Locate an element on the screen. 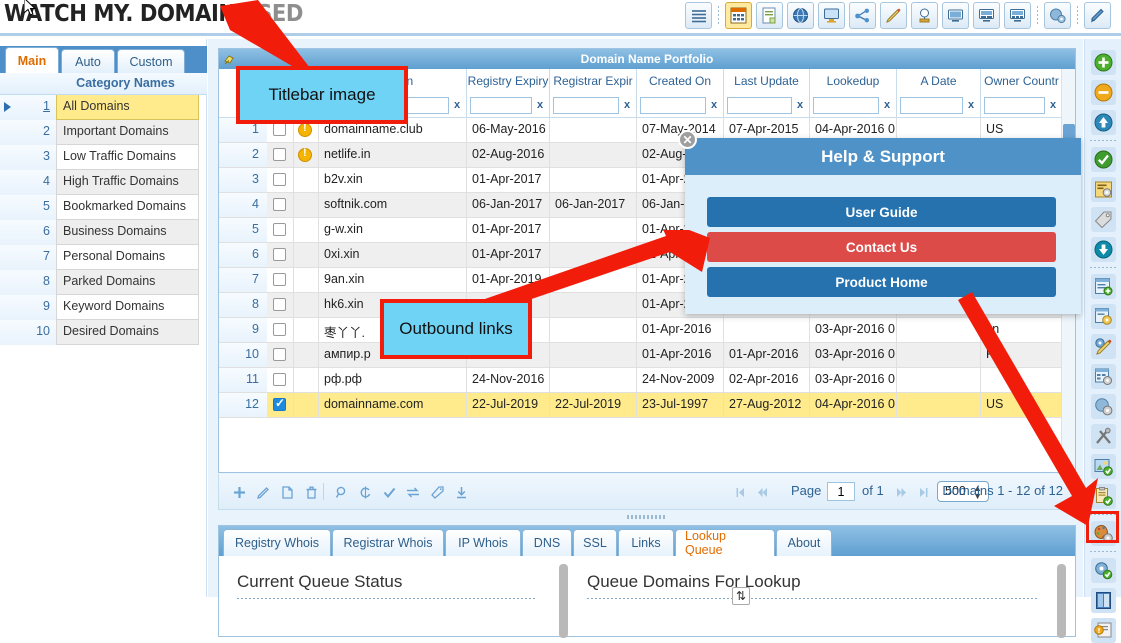  sidebar-item-all-domains: 1 All Domains is located at coordinates (103, 107).